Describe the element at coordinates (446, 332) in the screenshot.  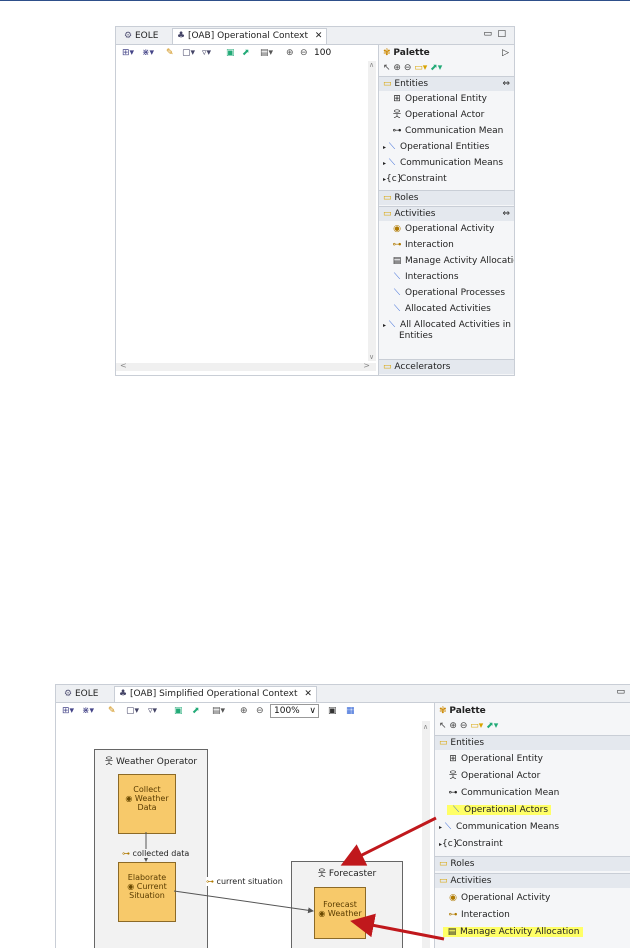
I see `tool-all-allocated-activities: ▸ ⟍ All Allocated Activities in Entities` at that location.